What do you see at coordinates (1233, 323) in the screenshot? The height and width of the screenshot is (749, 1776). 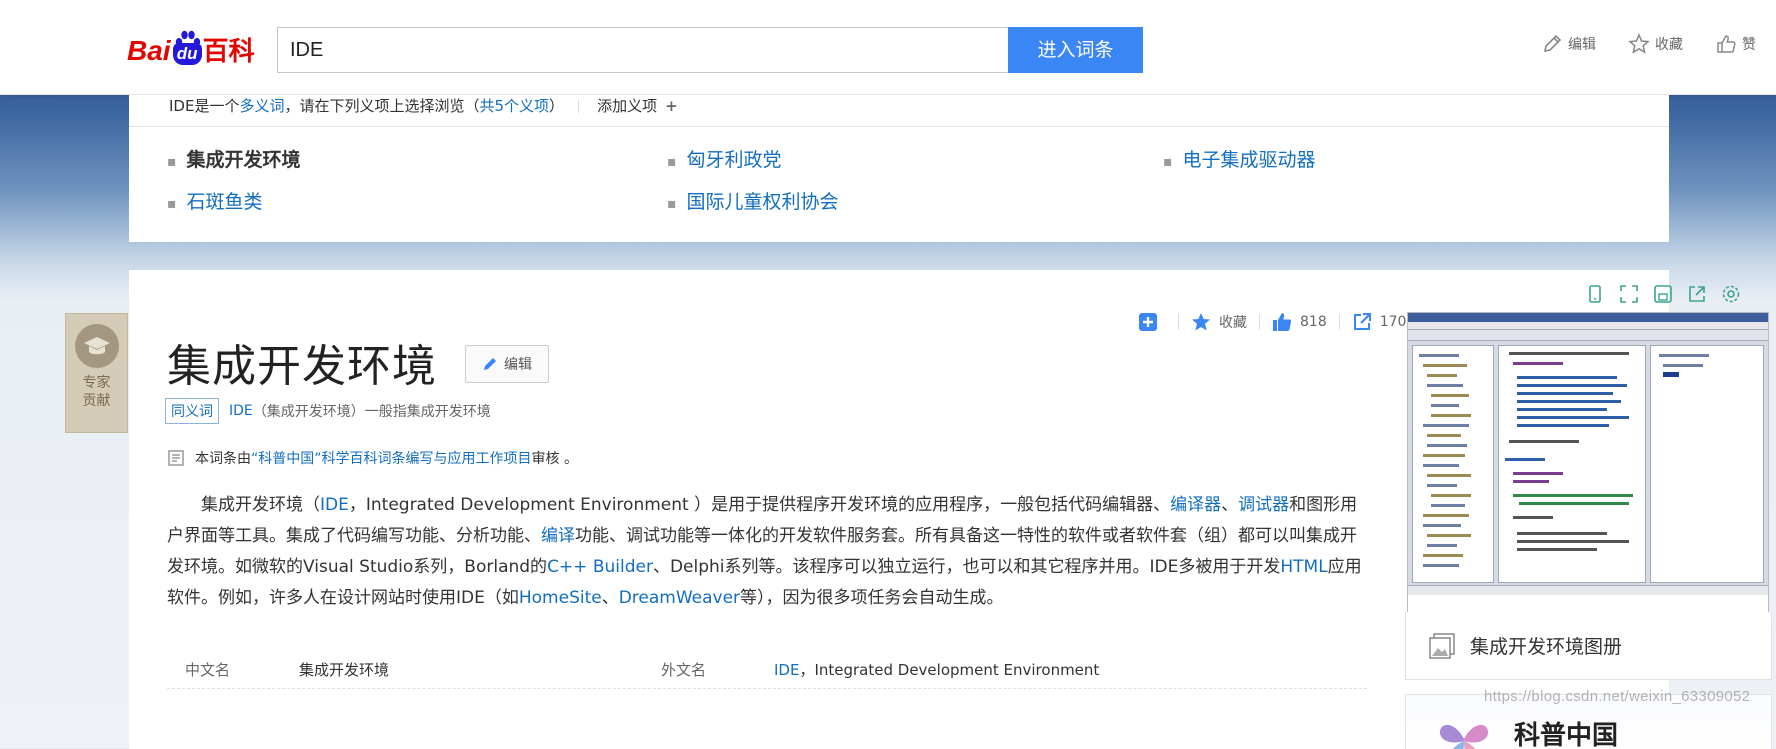 I see `favorite-label: 收藏` at bounding box center [1233, 323].